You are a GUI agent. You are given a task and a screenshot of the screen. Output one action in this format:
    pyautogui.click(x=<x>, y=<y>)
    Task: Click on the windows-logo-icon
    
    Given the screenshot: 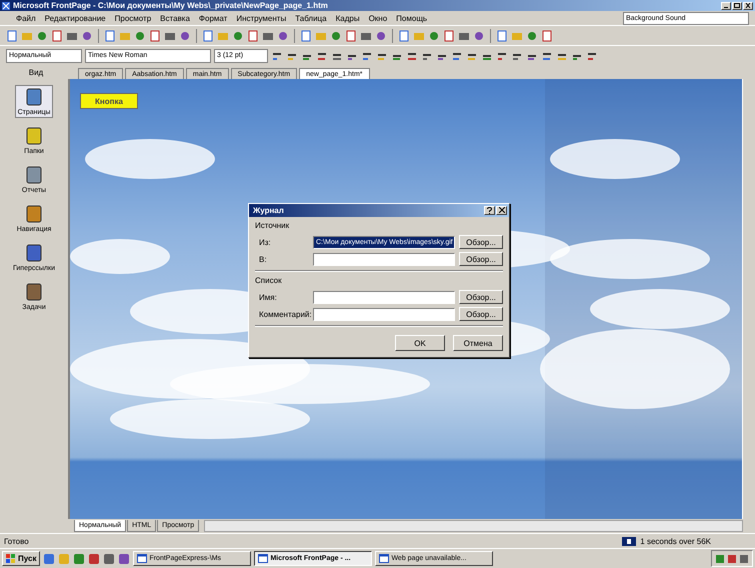 What is the action you would take?
    pyautogui.click(x=11, y=558)
    